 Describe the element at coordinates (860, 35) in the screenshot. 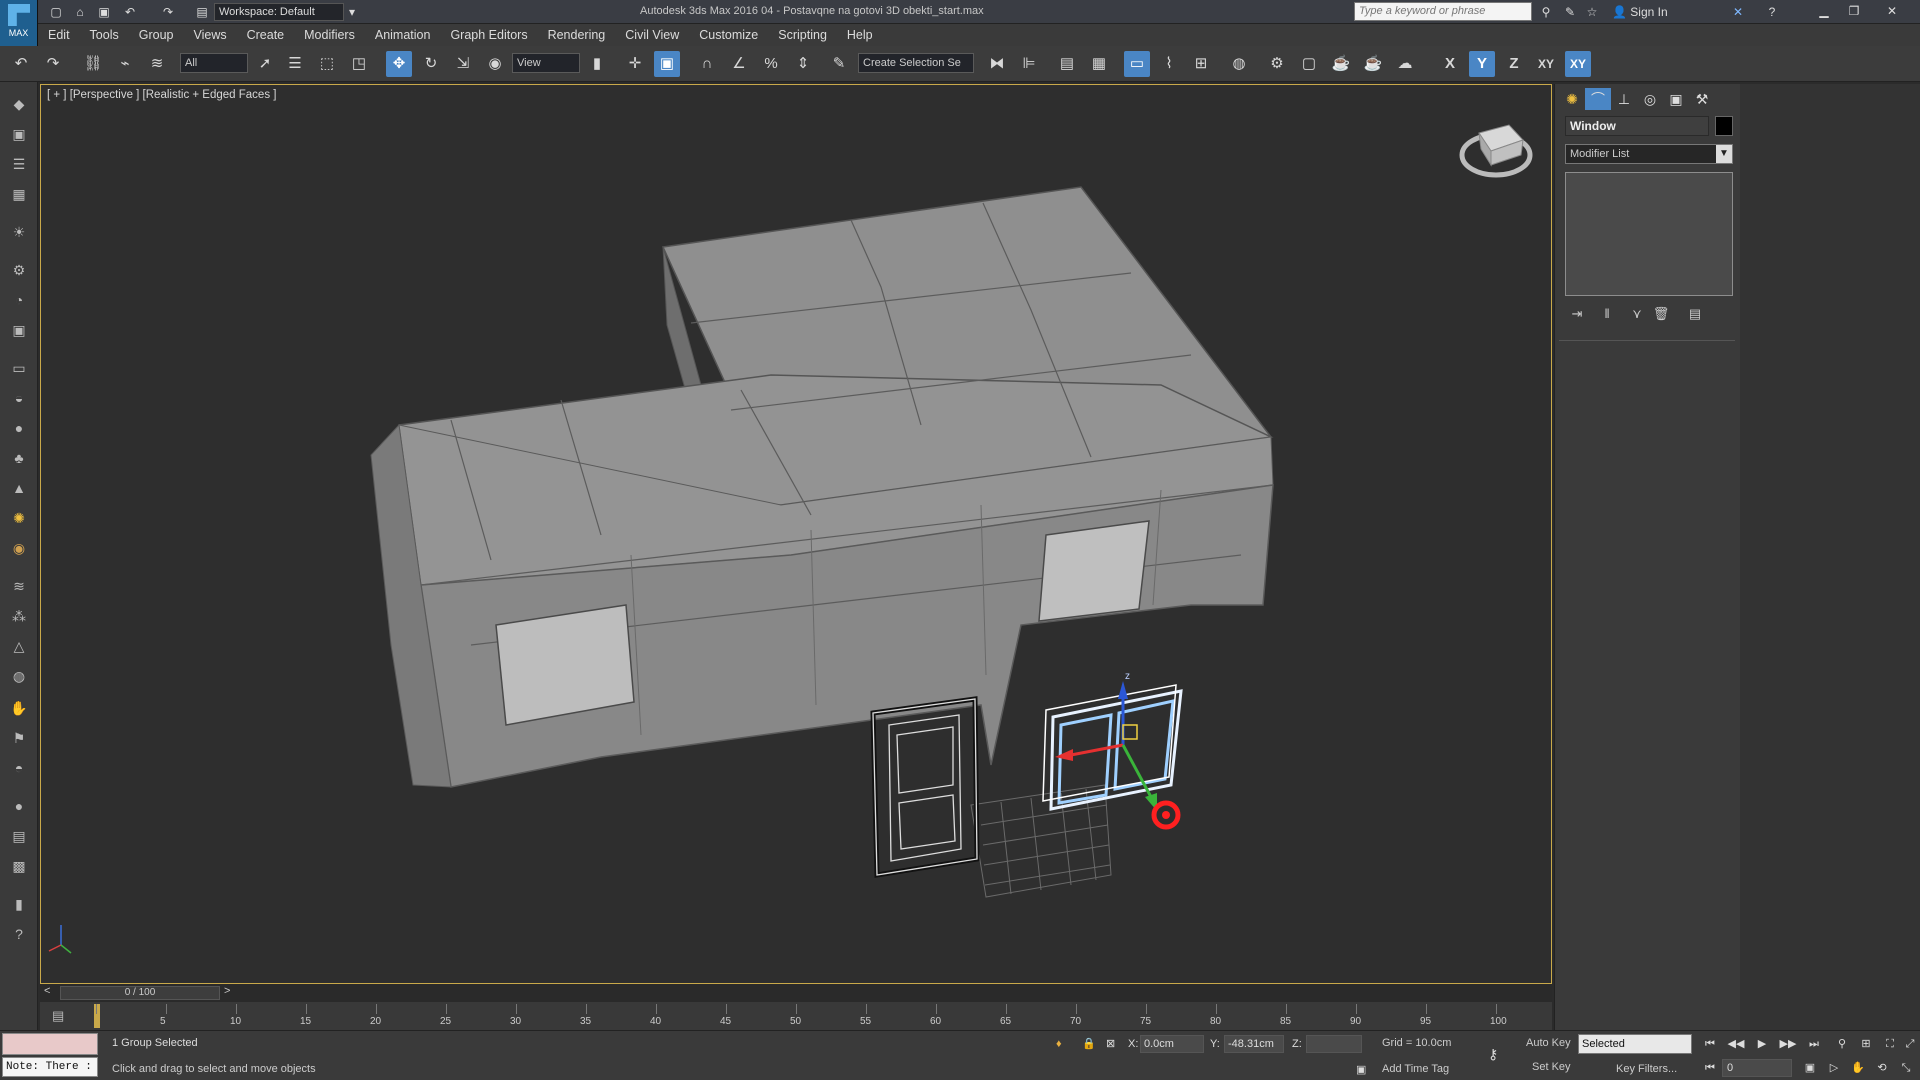

I see `menu-help: Help` at that location.